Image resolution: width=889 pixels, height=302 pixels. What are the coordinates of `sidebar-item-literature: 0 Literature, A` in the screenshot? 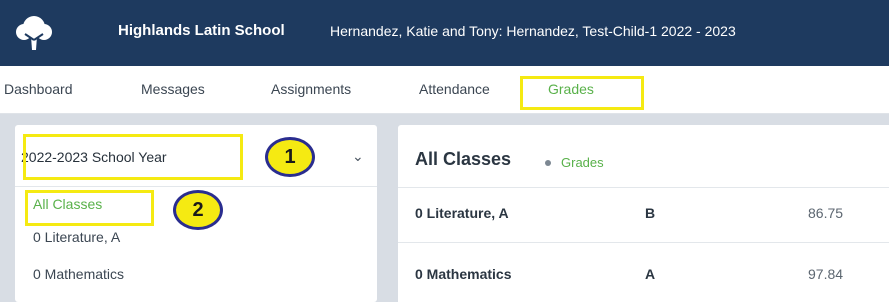 It's located at (76, 237).